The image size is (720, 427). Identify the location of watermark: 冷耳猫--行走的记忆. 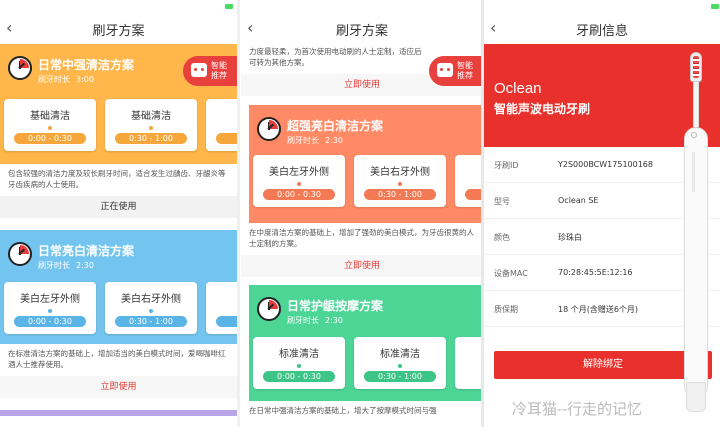
(577, 409).